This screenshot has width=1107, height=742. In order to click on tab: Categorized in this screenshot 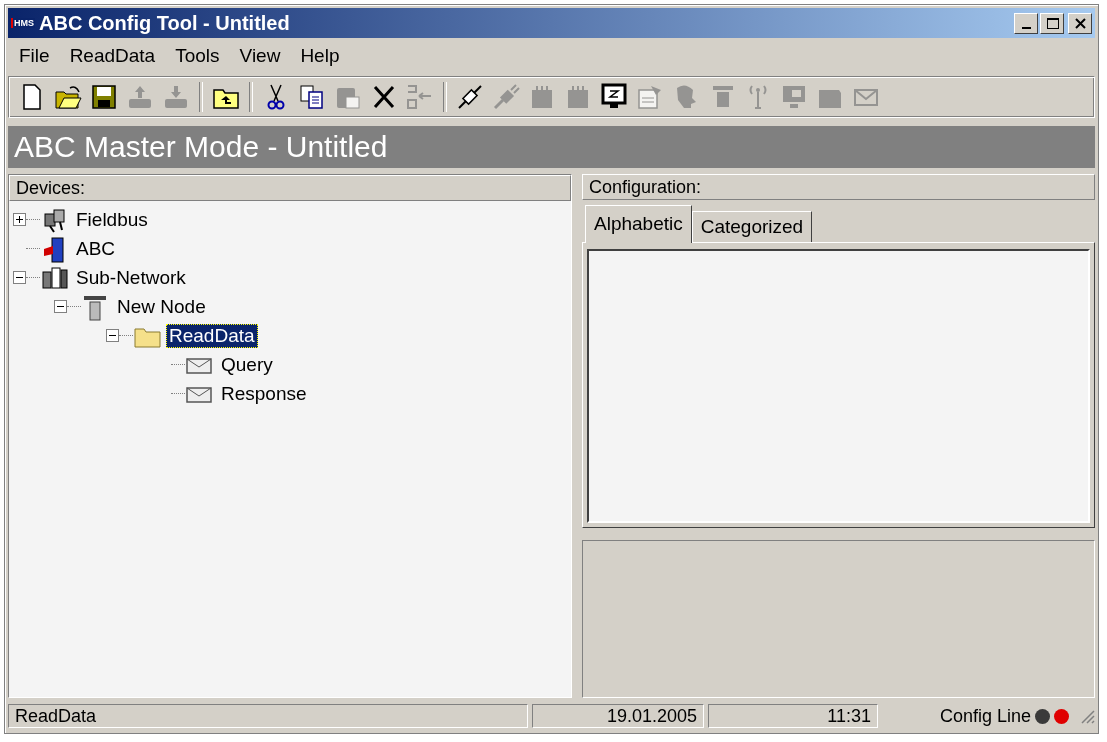, I will do `click(752, 226)`.